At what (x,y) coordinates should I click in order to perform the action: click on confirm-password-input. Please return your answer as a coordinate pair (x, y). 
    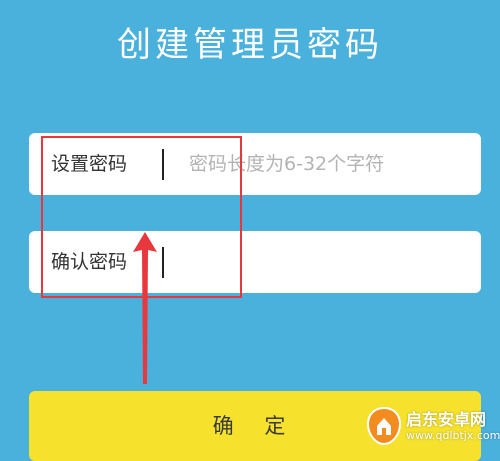
    Looking at the image, I should click on (329, 262).